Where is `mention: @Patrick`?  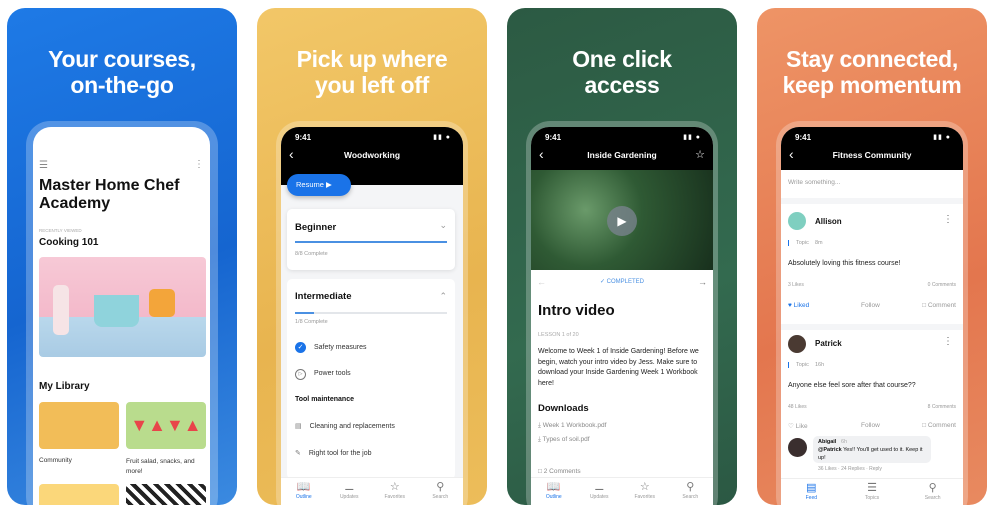
mention: @Patrick is located at coordinates (830, 450).